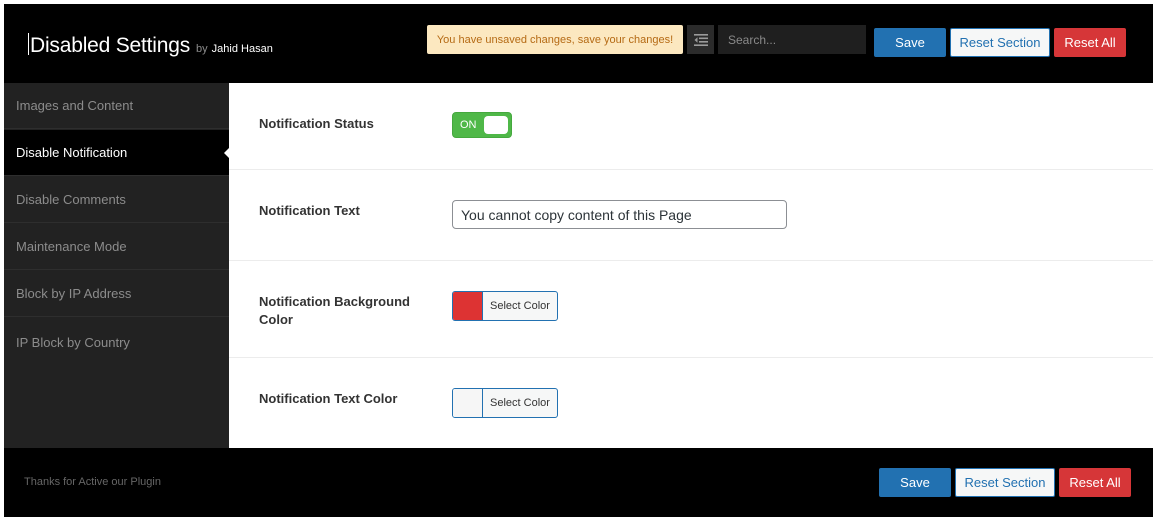  Describe the element at coordinates (74, 293) in the screenshot. I see `sidebar-item-label: Block by IP Address` at that location.